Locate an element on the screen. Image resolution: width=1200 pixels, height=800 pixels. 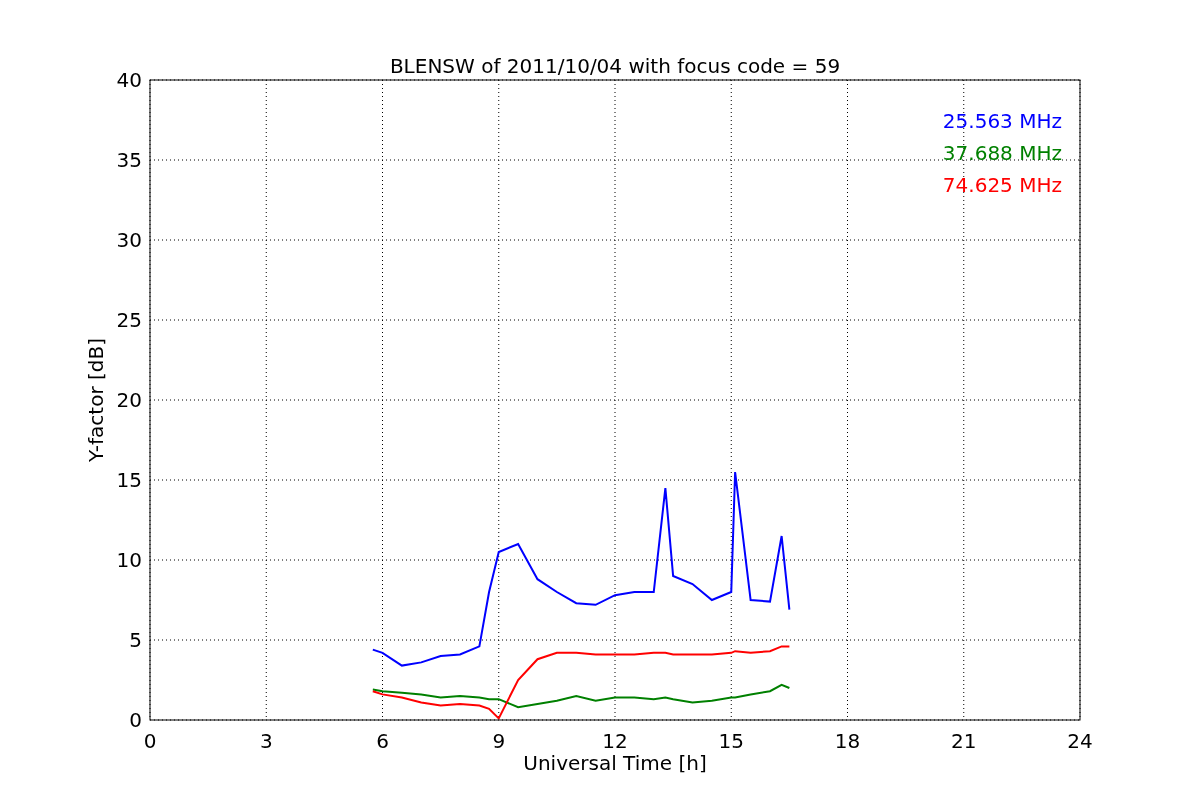
x-axis-label: Universal Time [h] is located at coordinates (615, 763).